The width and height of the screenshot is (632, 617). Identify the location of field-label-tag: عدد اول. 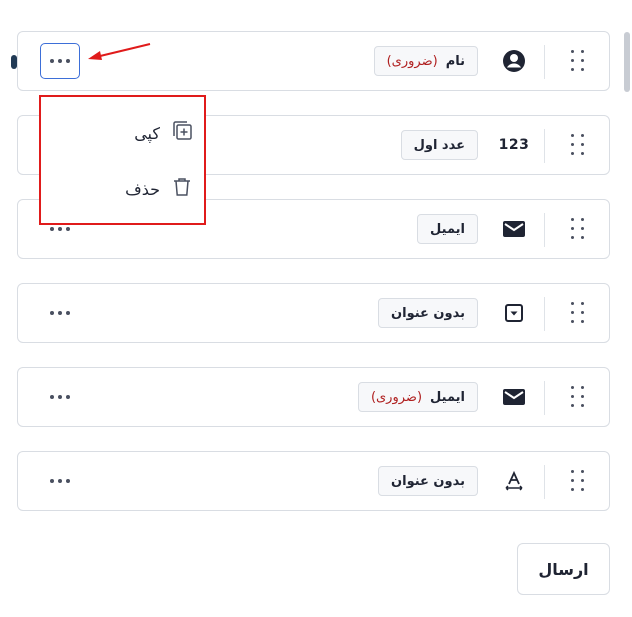
(439, 145).